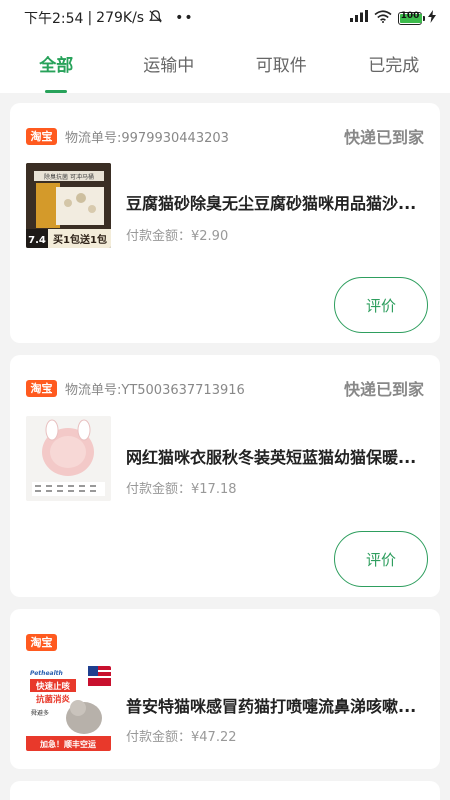 The height and width of the screenshot is (800, 450). I want to click on network-speed: 279K/s, so click(120, 18).